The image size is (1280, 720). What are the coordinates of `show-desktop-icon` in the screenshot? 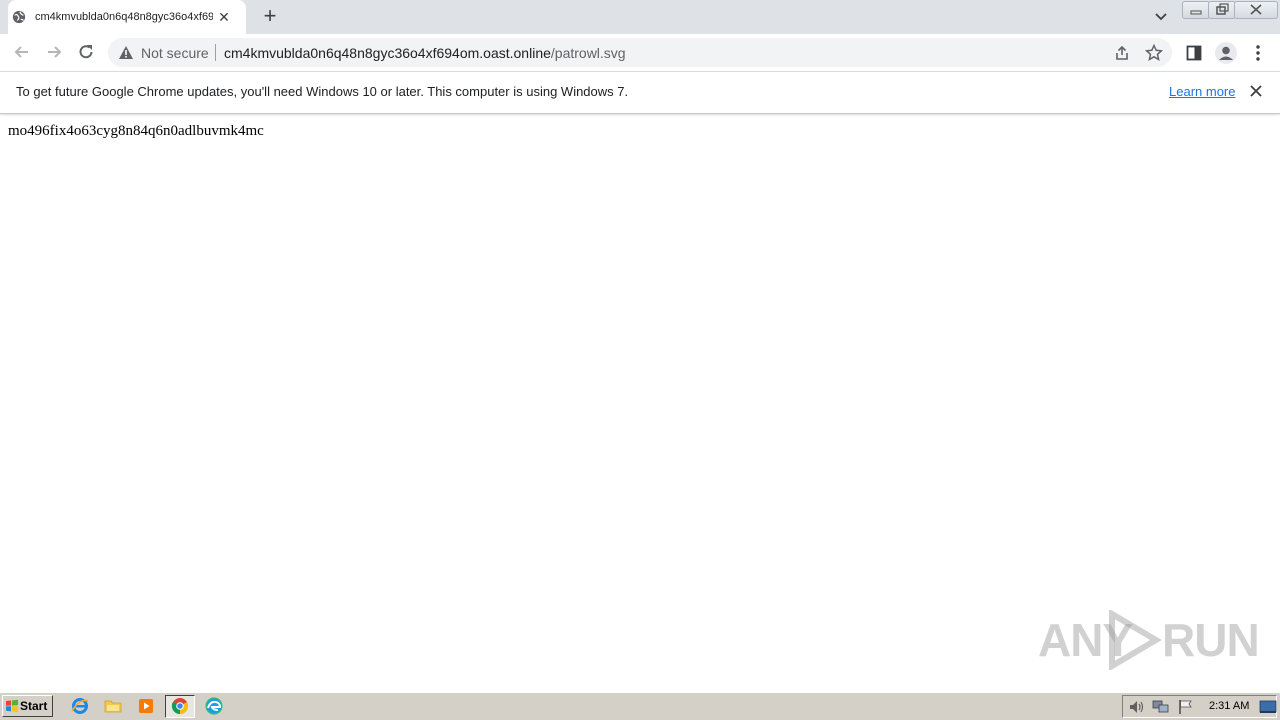 It's located at (1268, 707).